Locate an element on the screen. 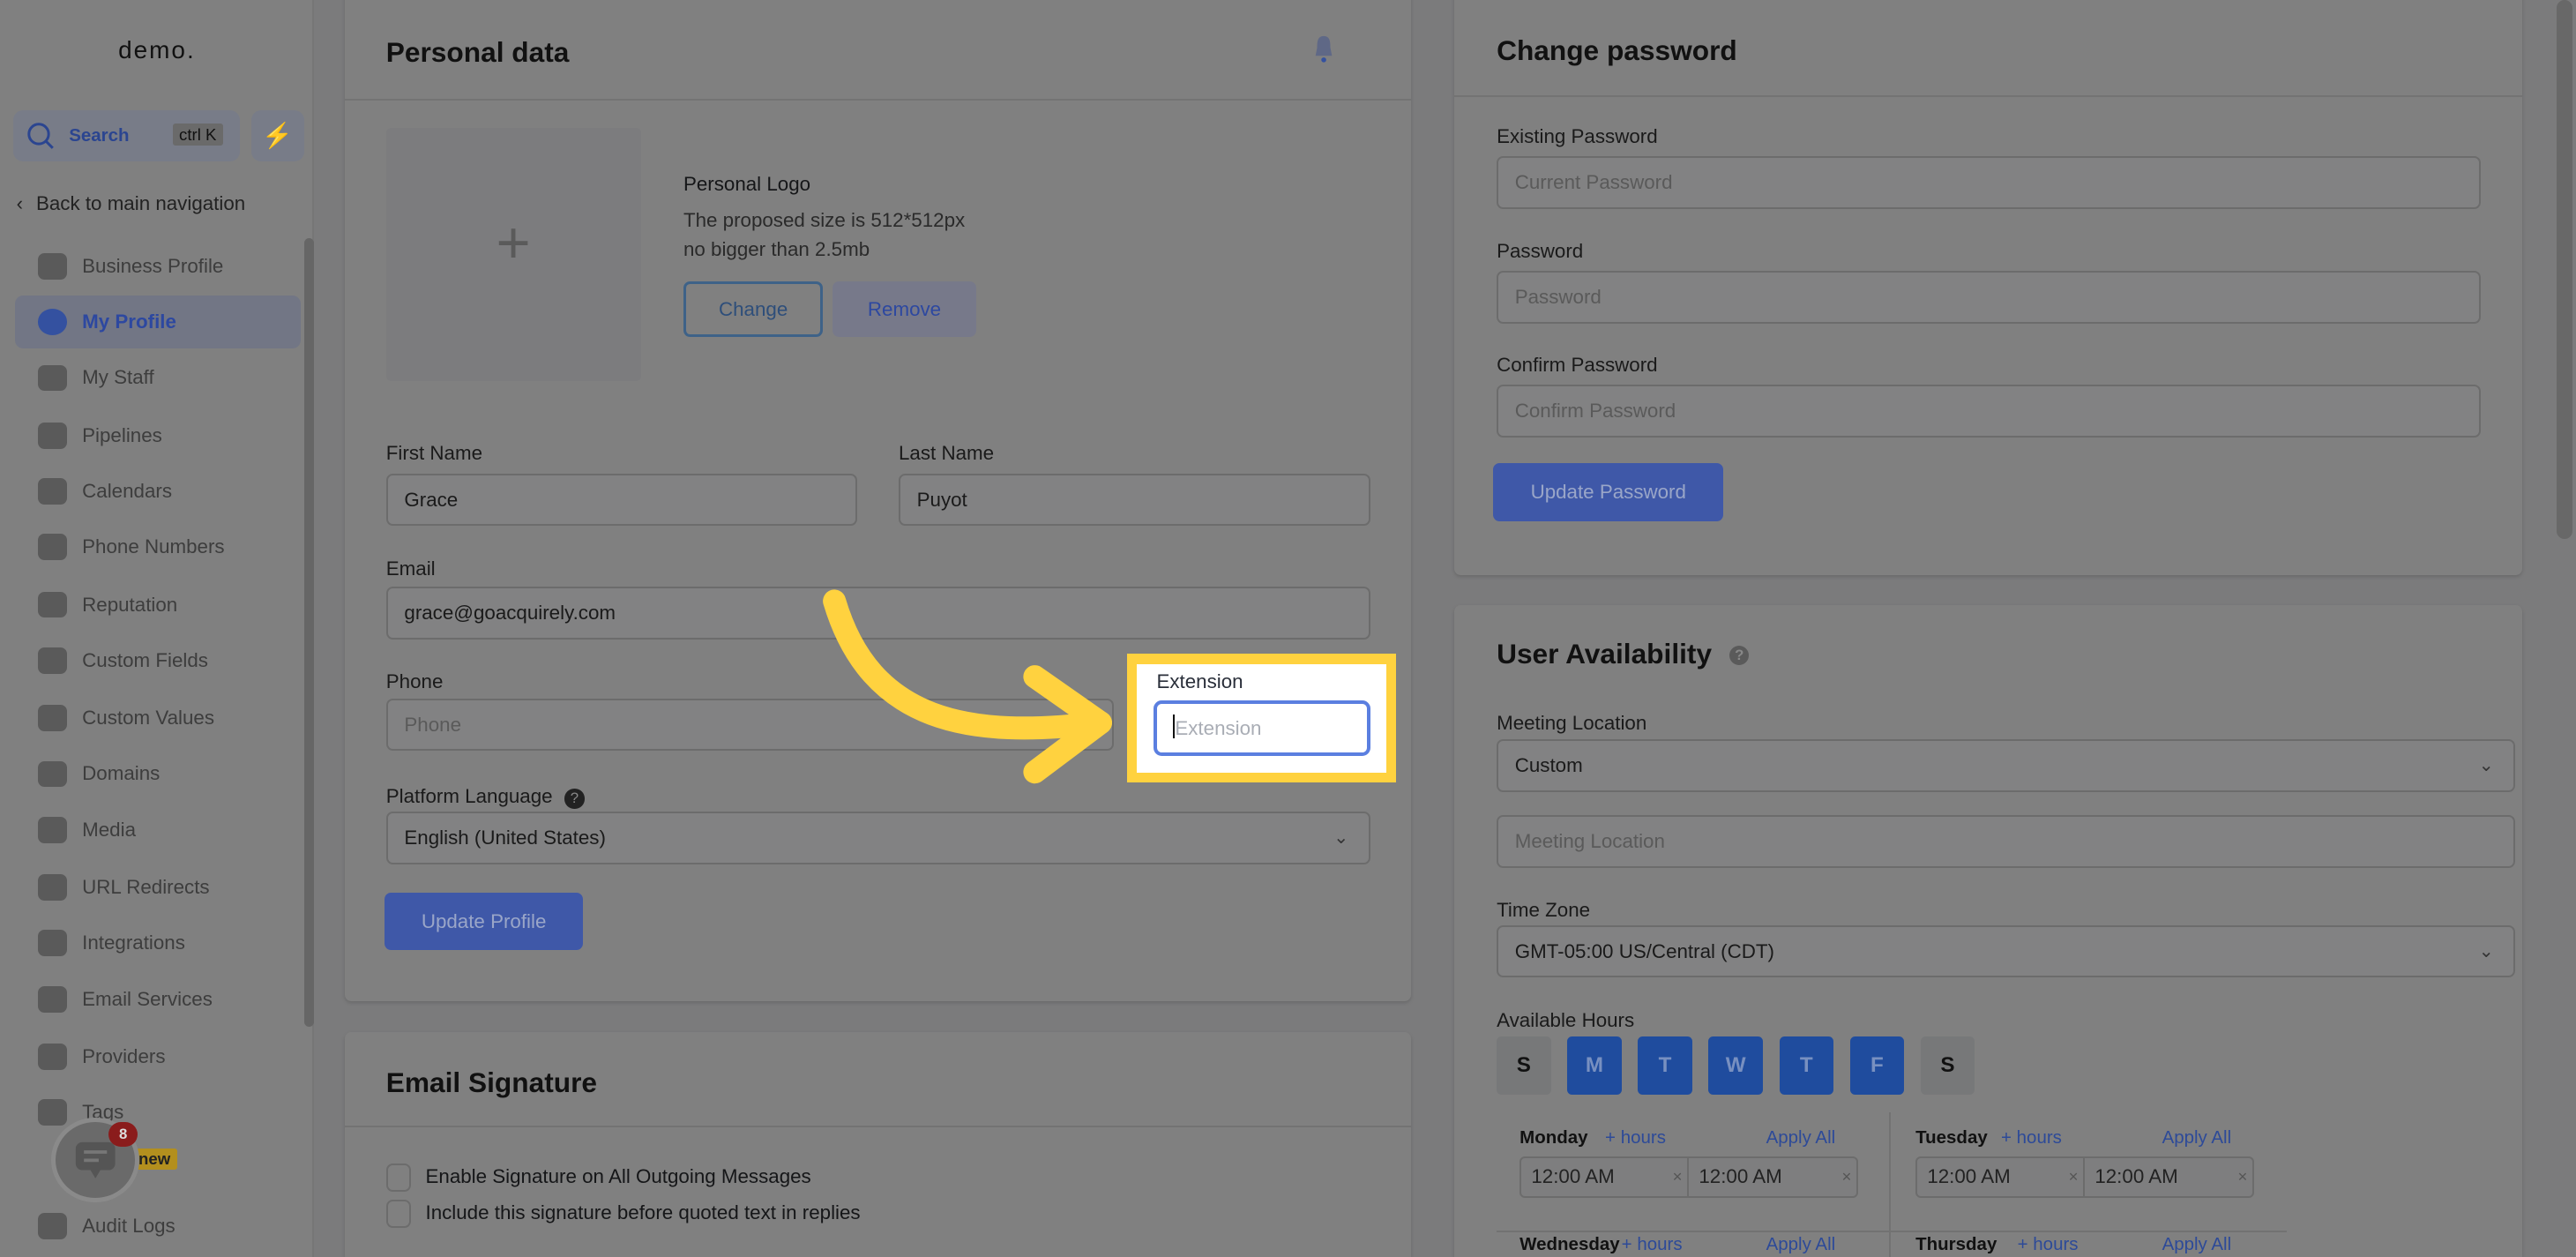 The width and height of the screenshot is (2576, 1257). start-time-value: 12:00 AM is located at coordinates (1969, 1177).